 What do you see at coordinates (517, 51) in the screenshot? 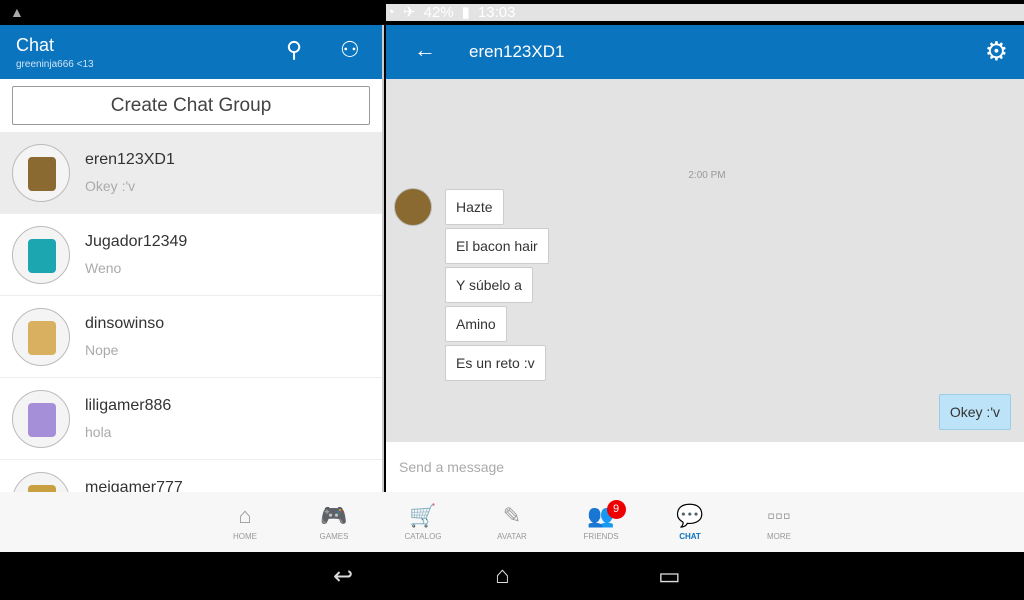
I see `chat-title: eren123XD1` at bounding box center [517, 51].